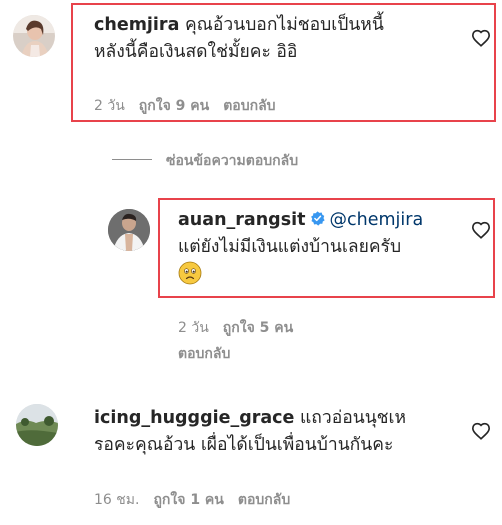  Describe the element at coordinates (129, 230) in the screenshot. I see `avatar-auan-rangsit` at that location.